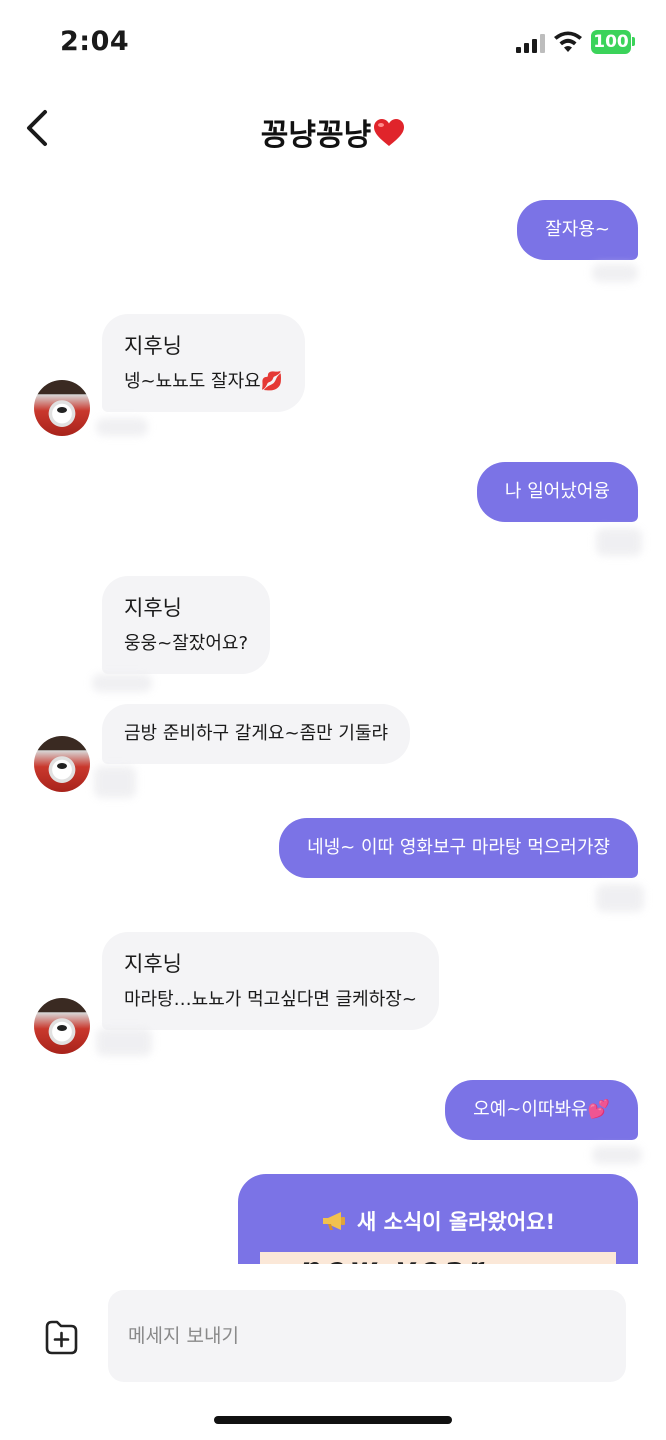  I want to click on status-time: 2:04, so click(95, 41).